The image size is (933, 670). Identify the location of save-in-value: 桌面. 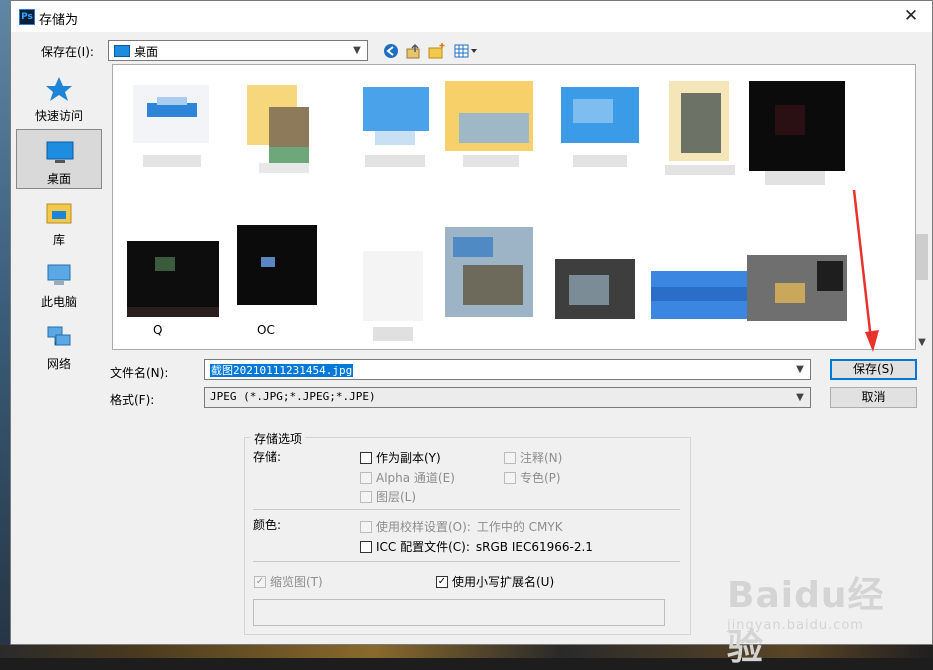
(146, 52).